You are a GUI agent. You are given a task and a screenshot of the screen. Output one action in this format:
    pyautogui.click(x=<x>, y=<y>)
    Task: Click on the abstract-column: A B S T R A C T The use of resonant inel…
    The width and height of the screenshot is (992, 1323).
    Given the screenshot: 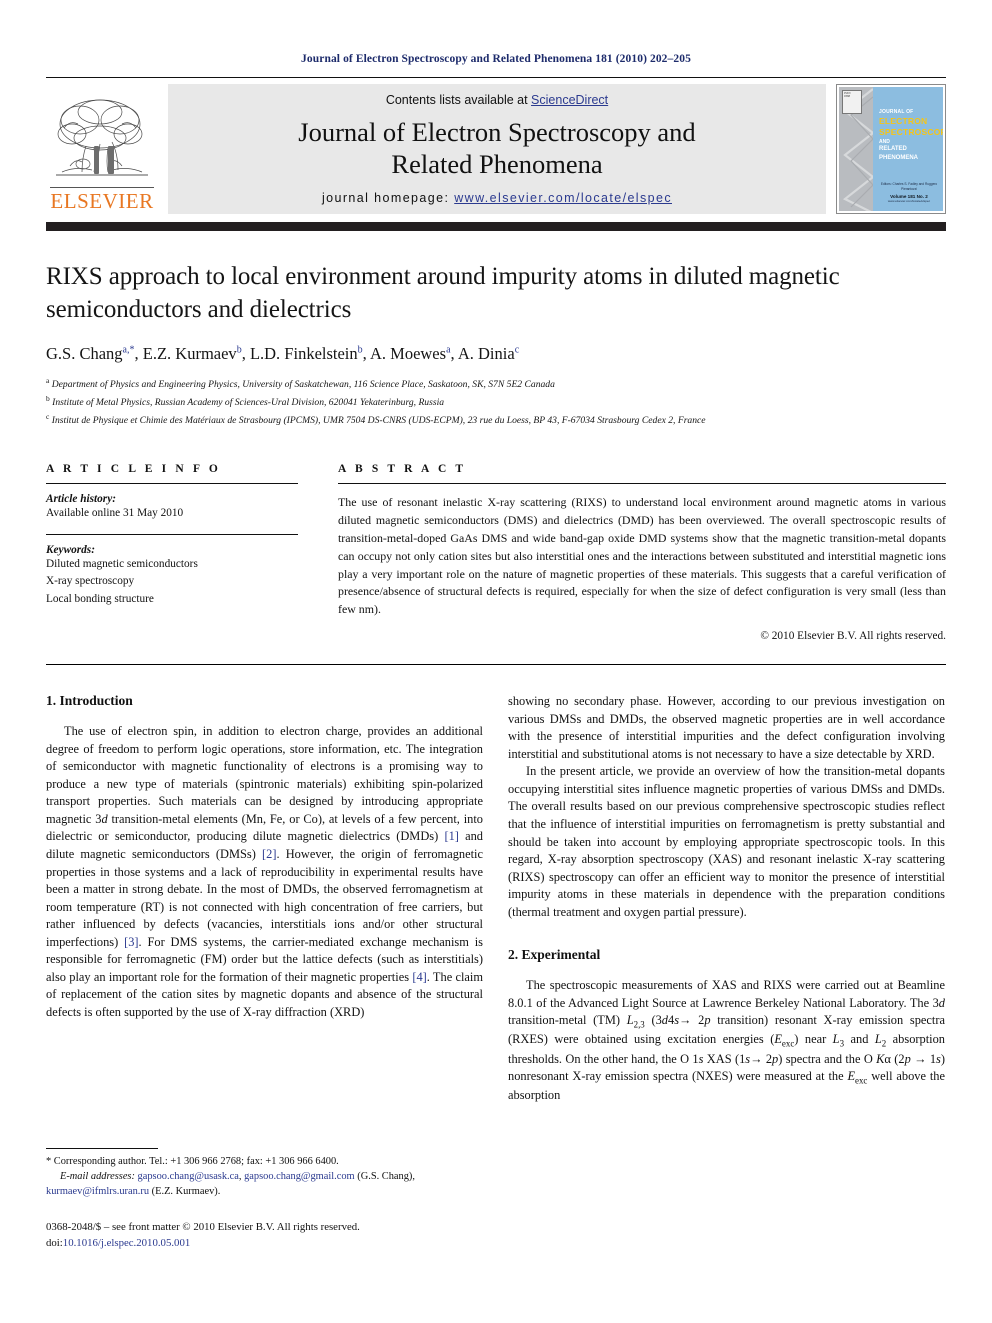 What is the action you would take?
    pyautogui.click(x=642, y=552)
    